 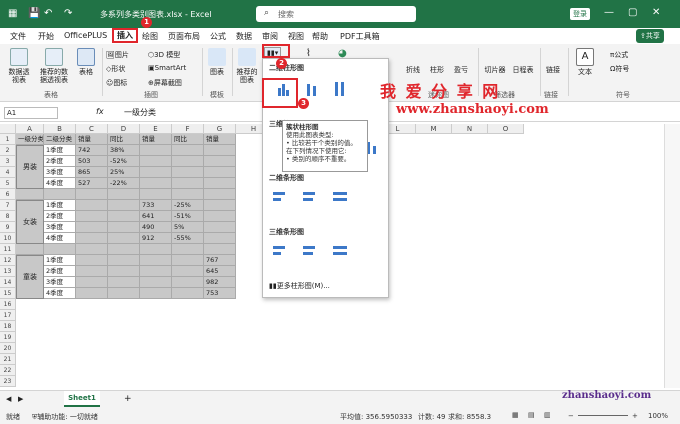 What do you see at coordinates (128, 399) in the screenshot?
I see `add-sheet-button: +` at bounding box center [128, 399].